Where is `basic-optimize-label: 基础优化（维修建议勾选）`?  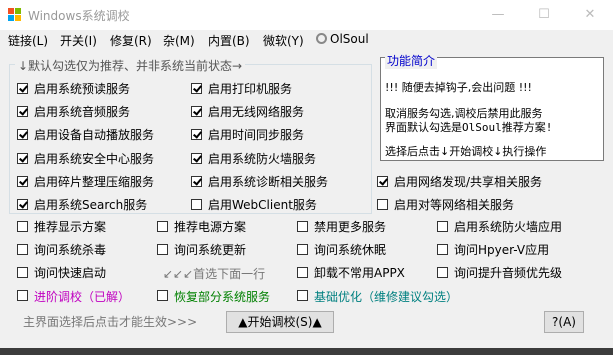
basic-optimize-label: 基础优化（维修建议勾选） is located at coordinates (386, 297).